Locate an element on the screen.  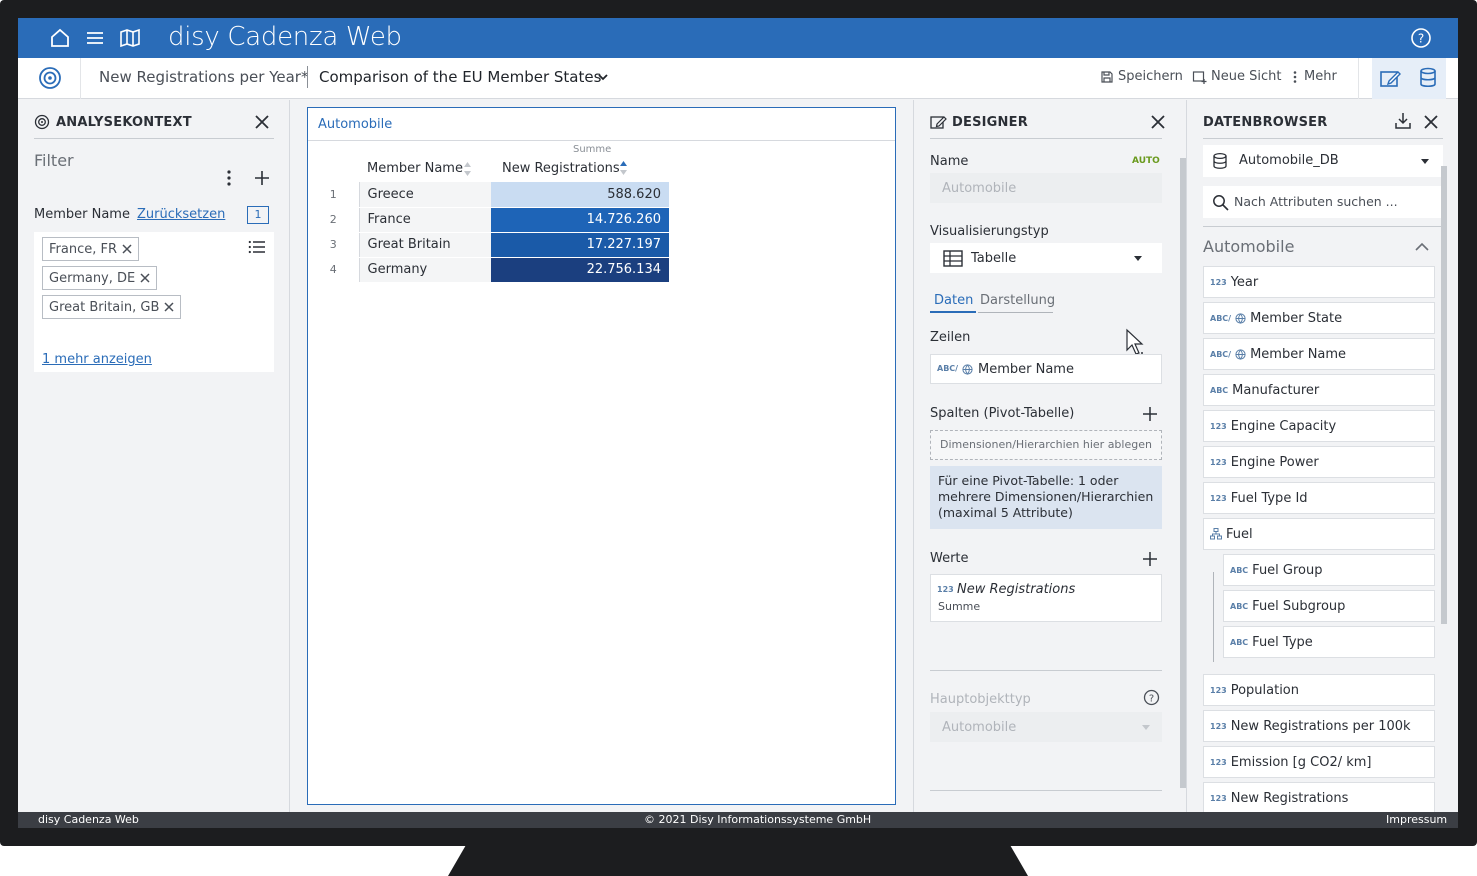
attribute-item: 123 Fuel Type Id is located at coordinates (1319, 498).